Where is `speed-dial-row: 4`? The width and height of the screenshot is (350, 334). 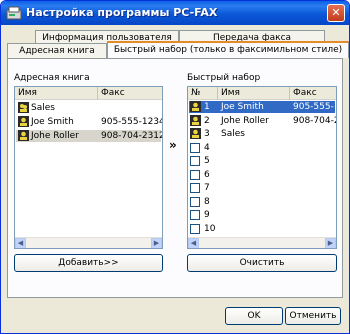
speed-dial-row: 4 is located at coordinates (262, 148).